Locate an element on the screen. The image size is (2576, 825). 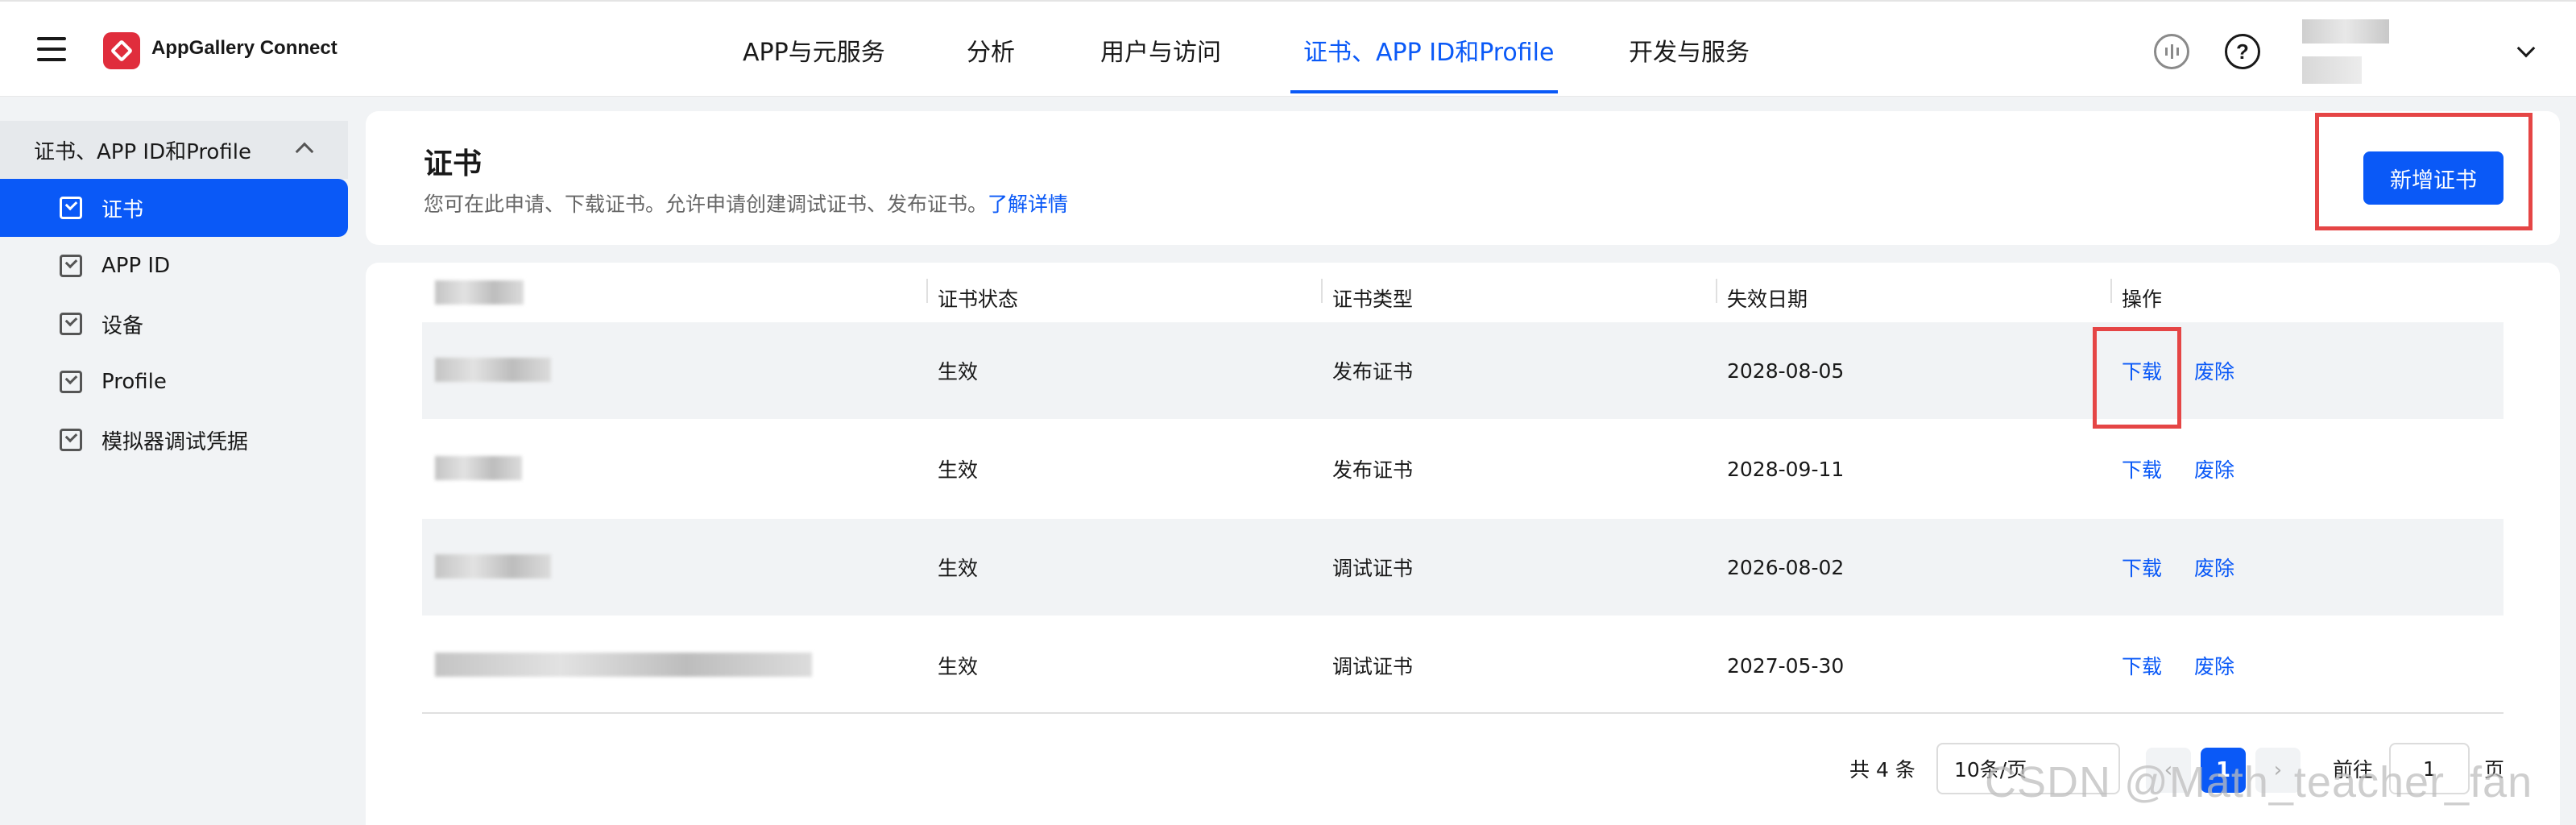
sidebar-item-certificates: 证书 is located at coordinates (174, 208).